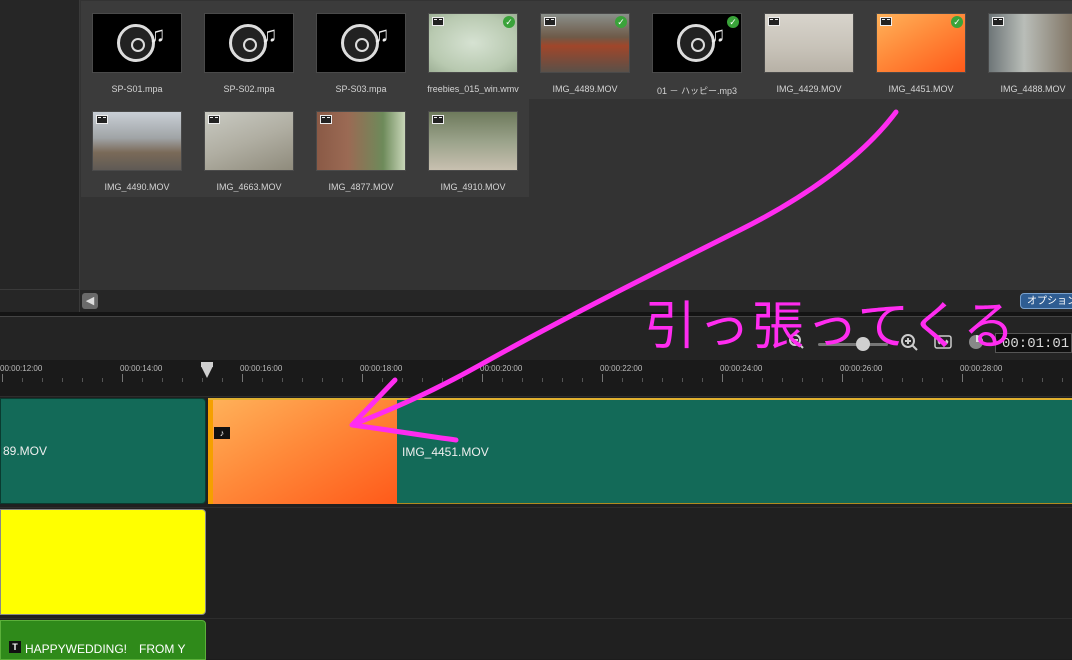  I want to click on media-item: ♫ SP-S01.mpa, so click(137, 50).